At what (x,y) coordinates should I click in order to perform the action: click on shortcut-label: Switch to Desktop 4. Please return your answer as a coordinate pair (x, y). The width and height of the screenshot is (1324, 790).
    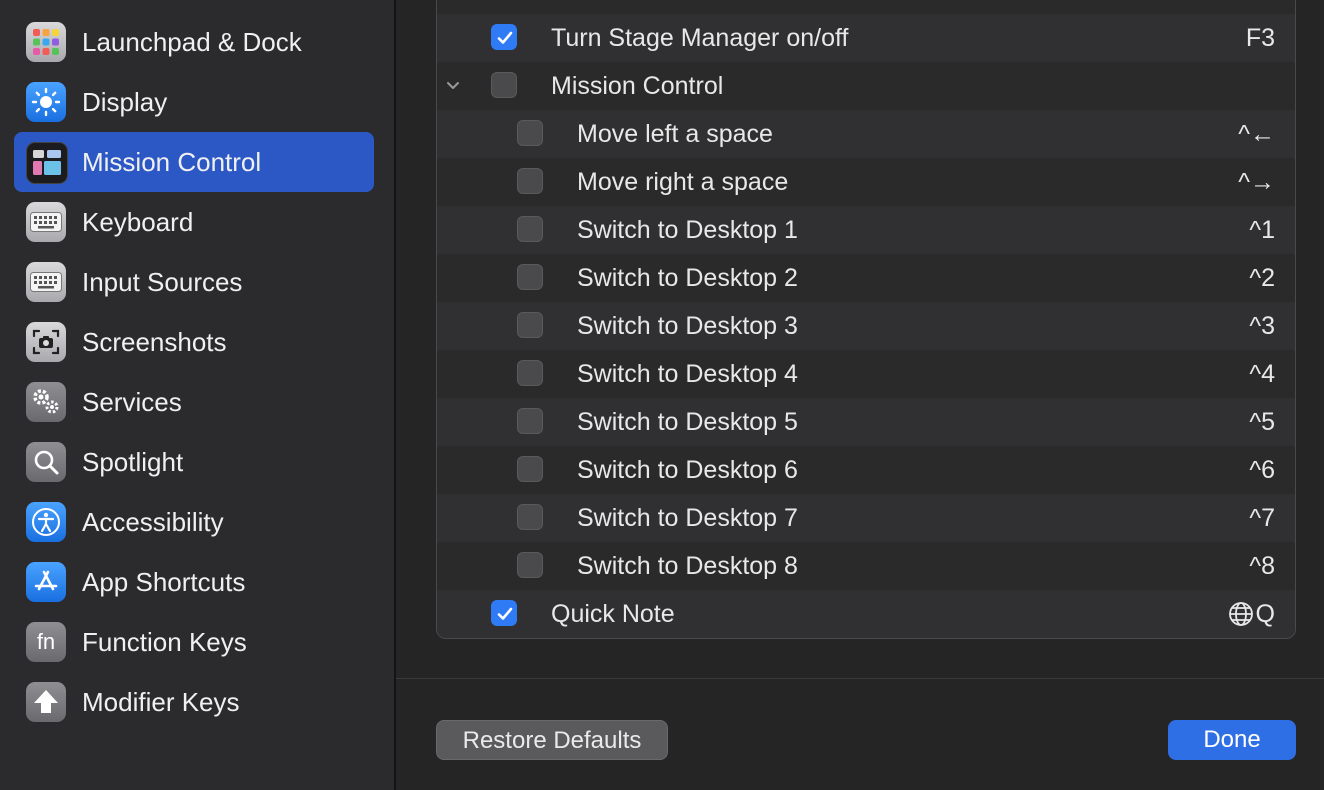
    Looking at the image, I should click on (687, 374).